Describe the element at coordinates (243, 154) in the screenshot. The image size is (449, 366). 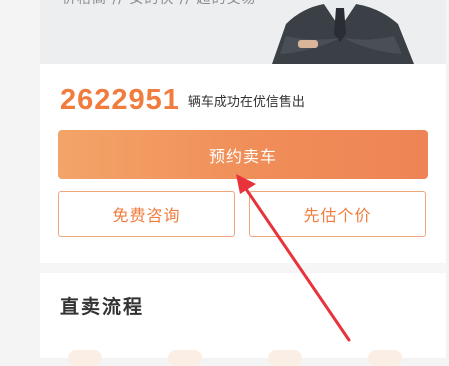
I see `book-sell-car-button: 预约卖车` at that location.